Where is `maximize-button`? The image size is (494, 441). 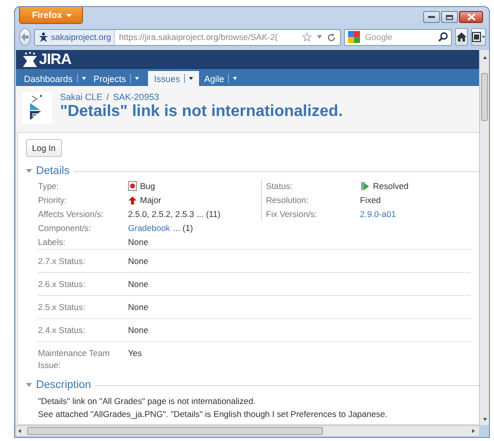 maximize-button is located at coordinates (449, 17).